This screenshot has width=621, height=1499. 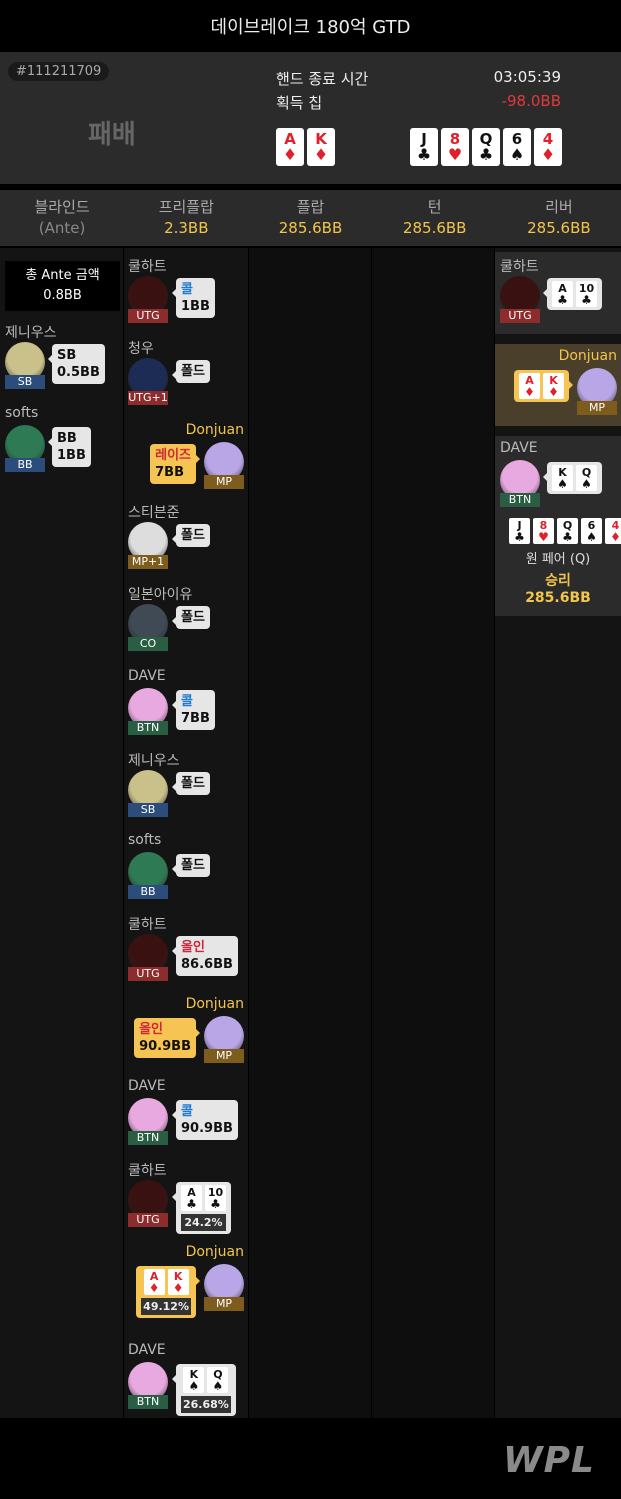 What do you see at coordinates (558, 581) in the screenshot?
I see `winner-result: 승리` at bounding box center [558, 581].